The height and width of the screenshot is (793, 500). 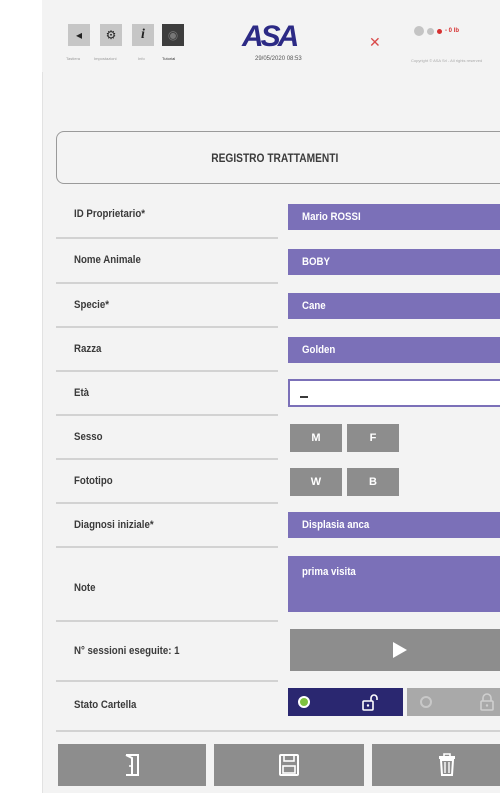 What do you see at coordinates (111, 35) in the screenshot?
I see `gear-icon: ⚙` at bounding box center [111, 35].